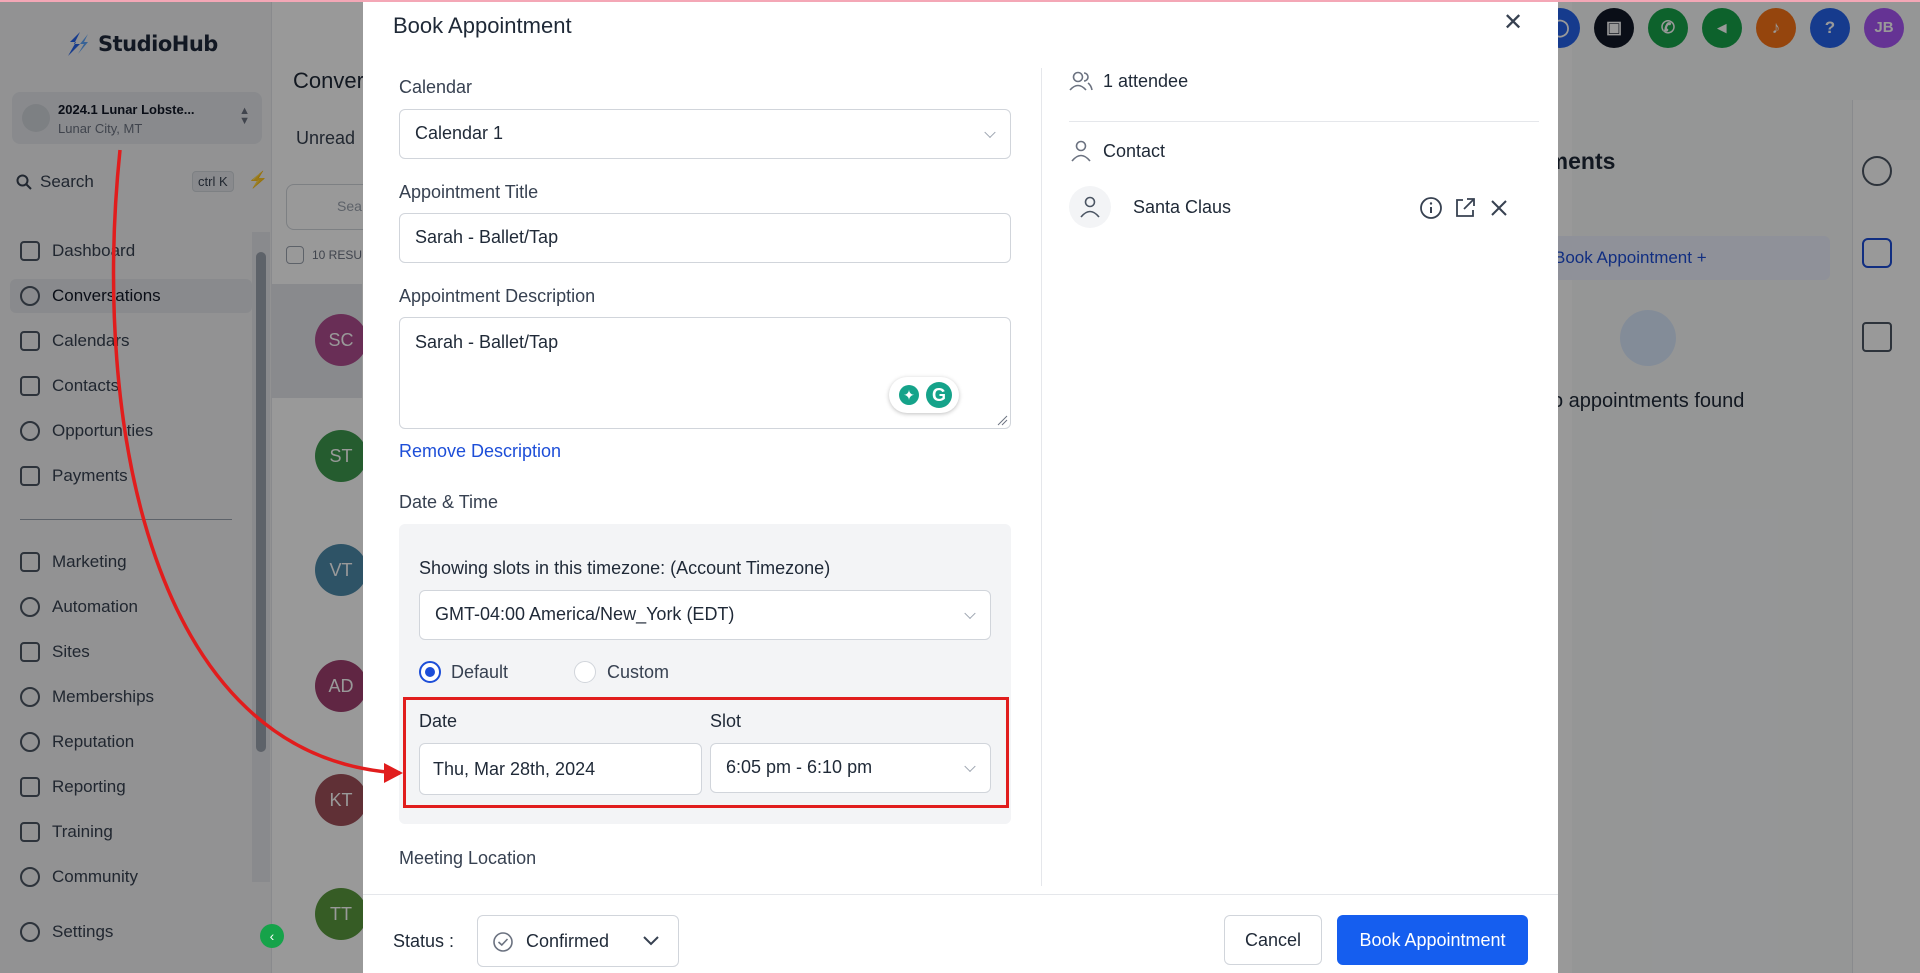 This screenshot has height=973, width=1920. What do you see at coordinates (799, 767) in the screenshot?
I see `slot-value: 6:05 pm - 6:10 pm` at bounding box center [799, 767].